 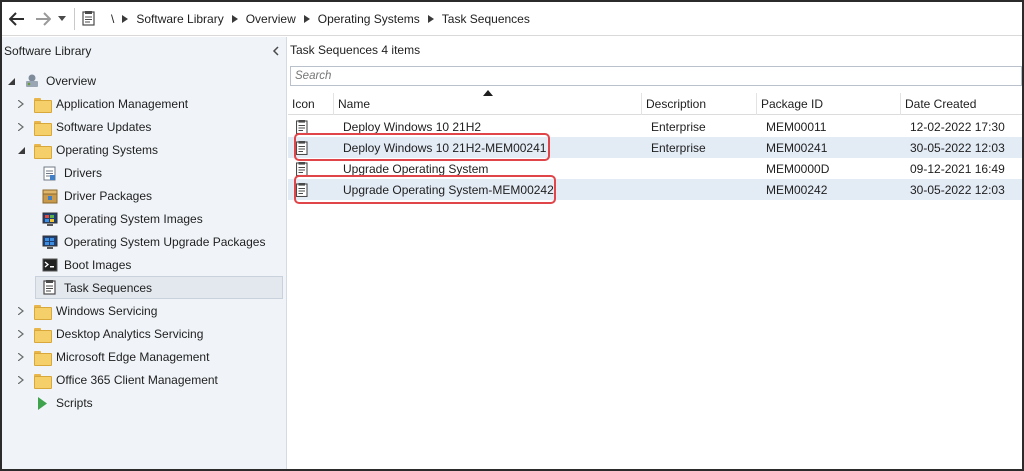 I want to click on tree-item-application-management: Application Management, so click(x=102, y=104).